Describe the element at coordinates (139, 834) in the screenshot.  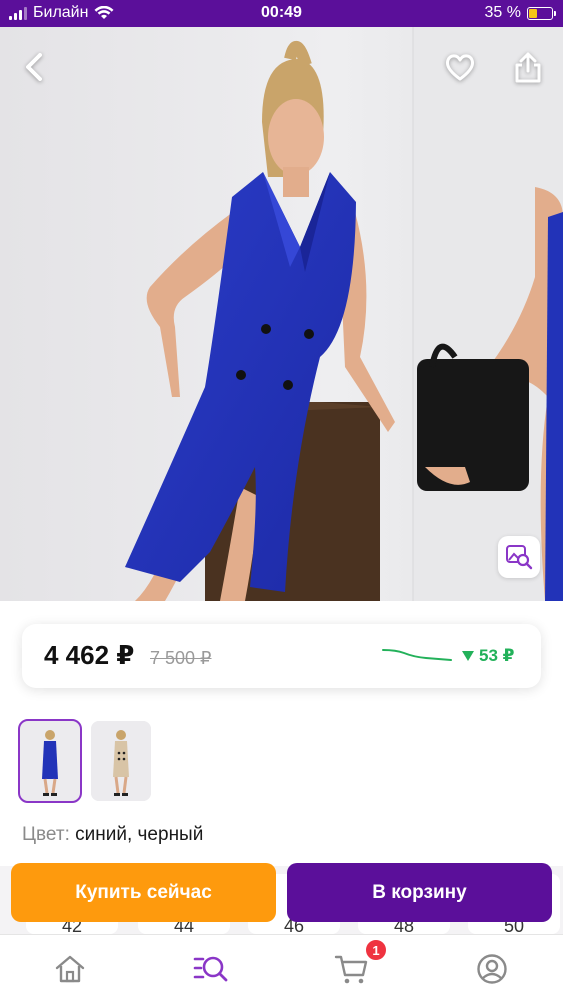
I see `color-value: синий, черный` at that location.